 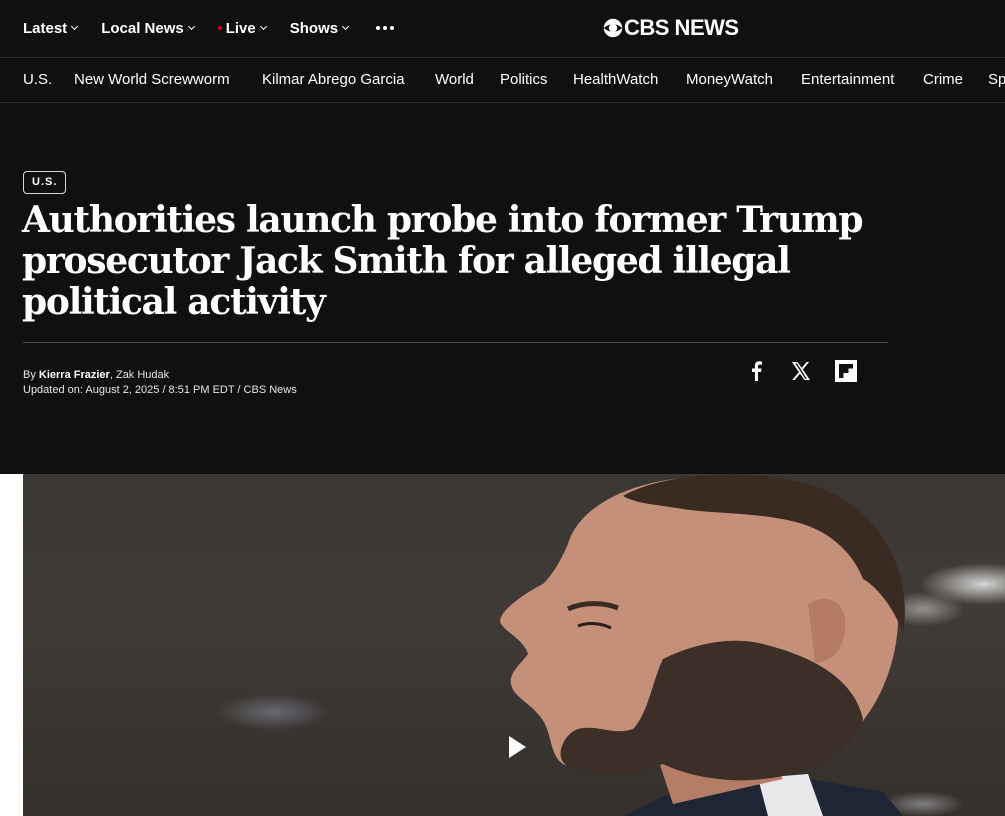 What do you see at coordinates (219, 28) in the screenshot?
I see `live-indicator-icon` at bounding box center [219, 28].